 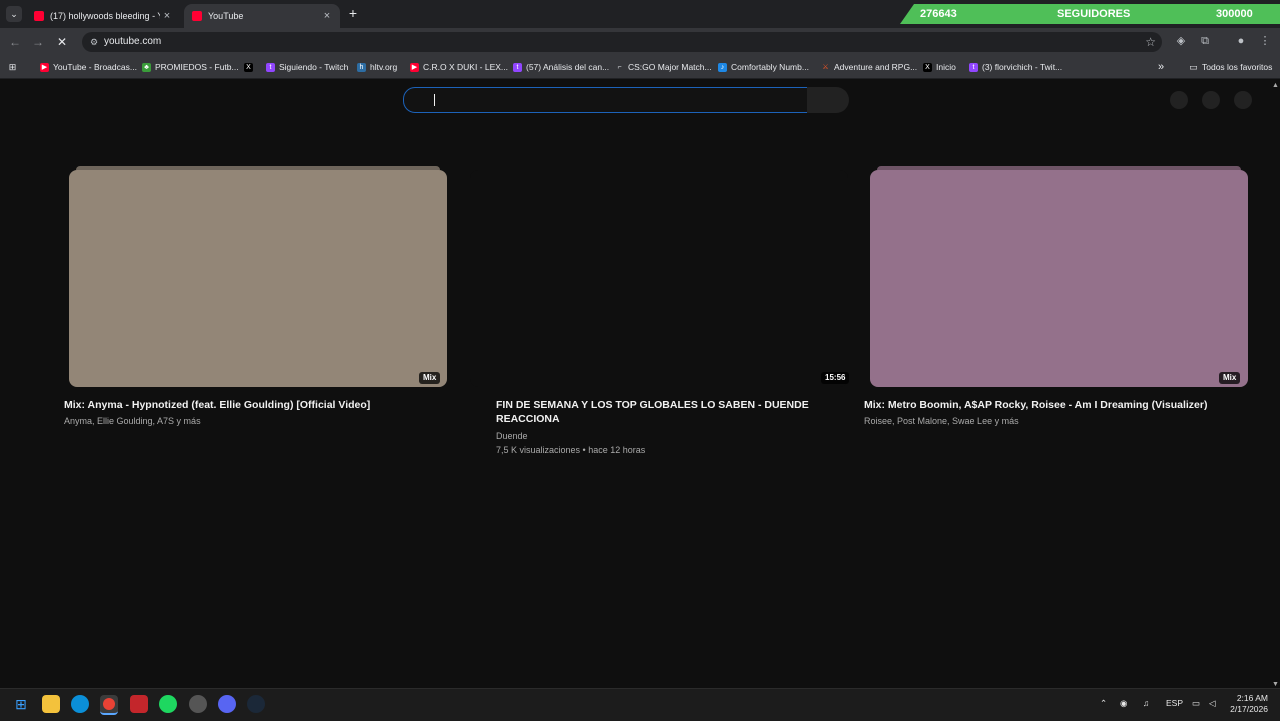 I want to click on csgo-icon: ⌐, so click(x=619, y=67).